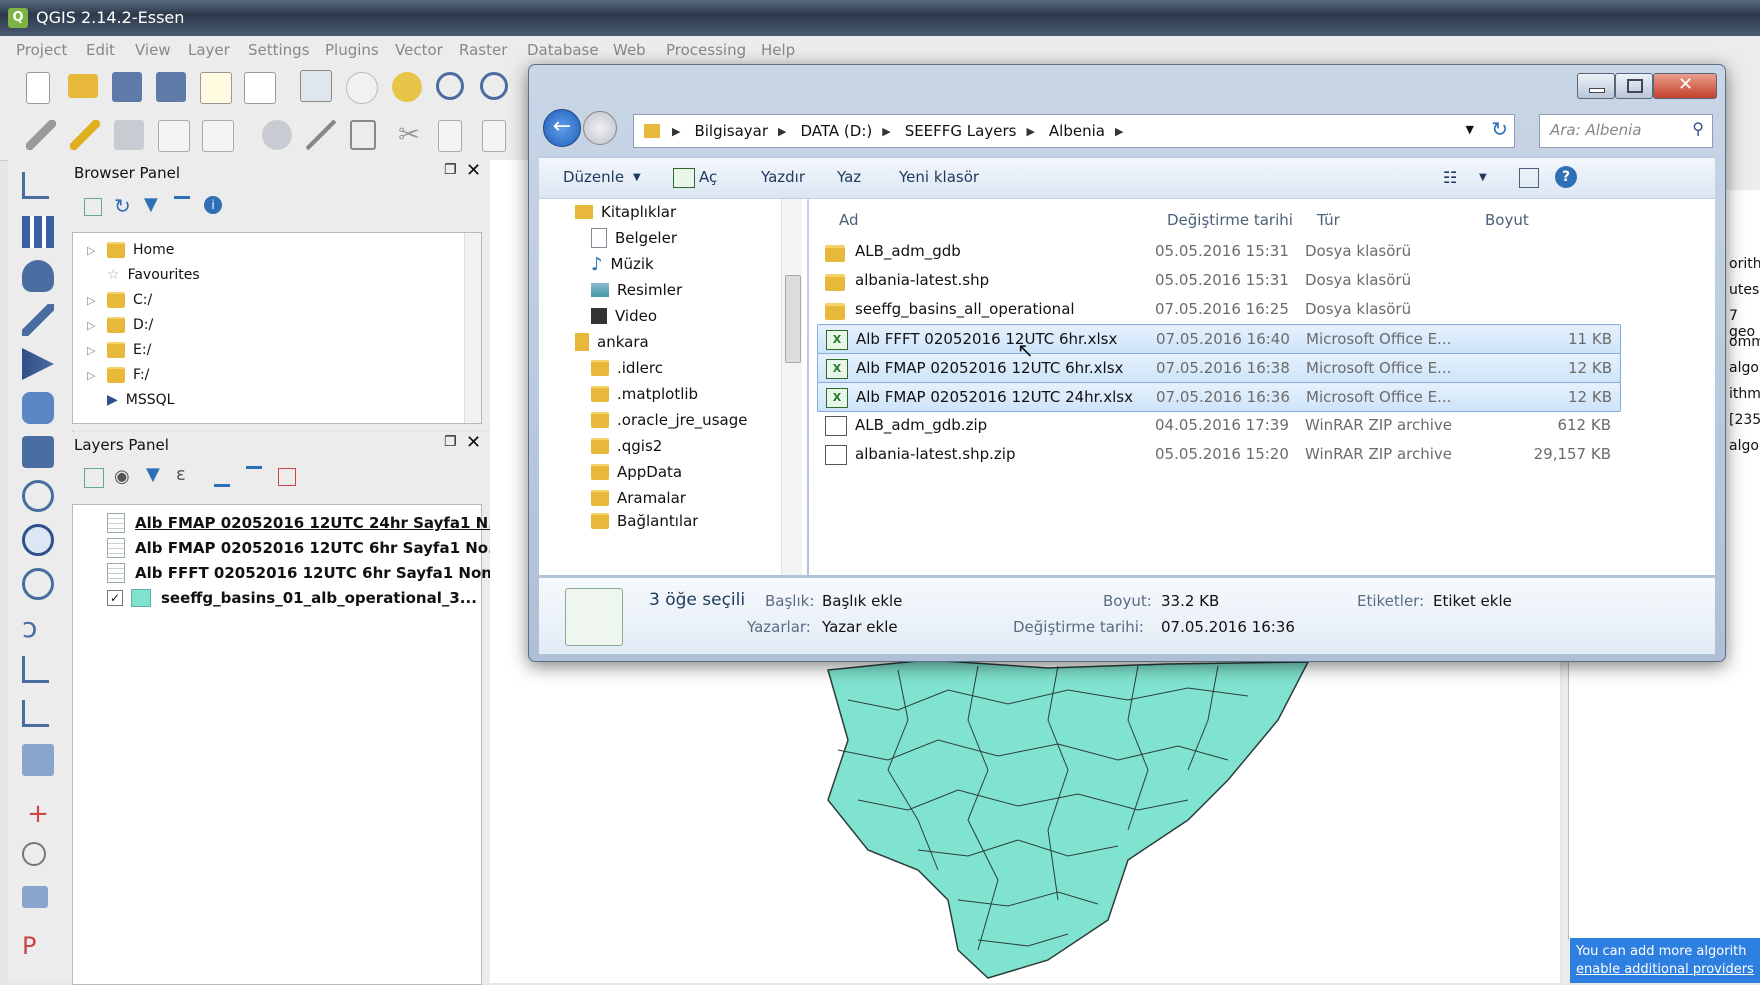  What do you see at coordinates (277, 135) in the screenshot?
I see `node-tool-icon` at bounding box center [277, 135].